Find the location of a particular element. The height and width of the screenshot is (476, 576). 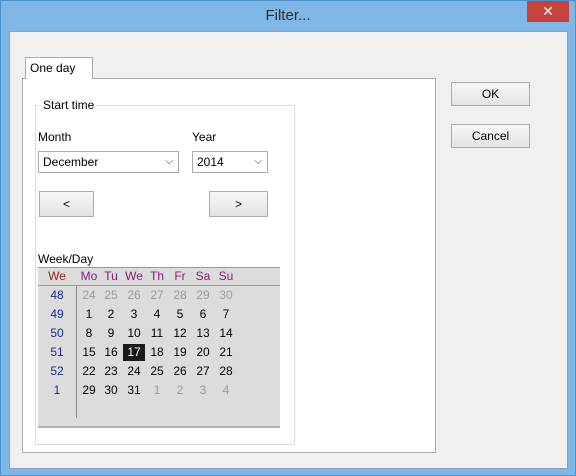

day-header: Su is located at coordinates (226, 276).